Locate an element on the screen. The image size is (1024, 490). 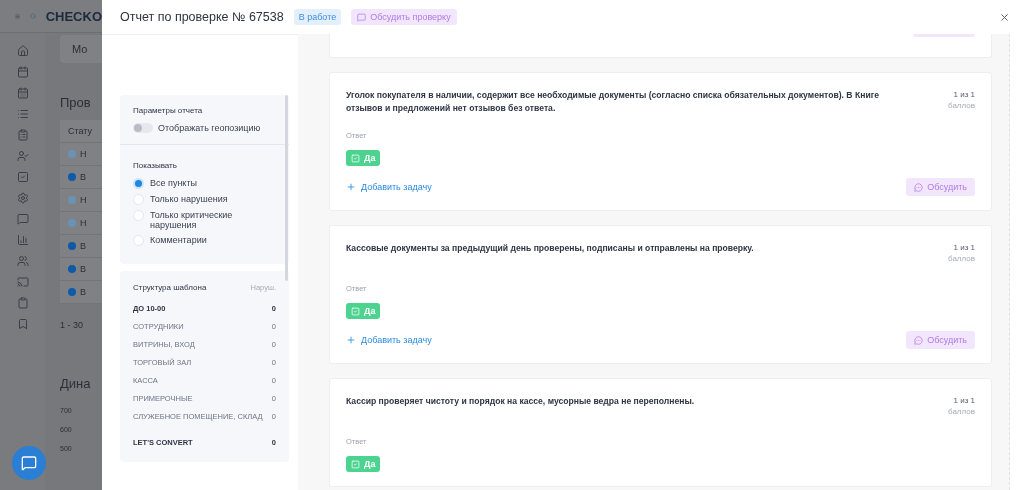
report-title: Отчет по проверке № 67538 is located at coordinates (202, 17).